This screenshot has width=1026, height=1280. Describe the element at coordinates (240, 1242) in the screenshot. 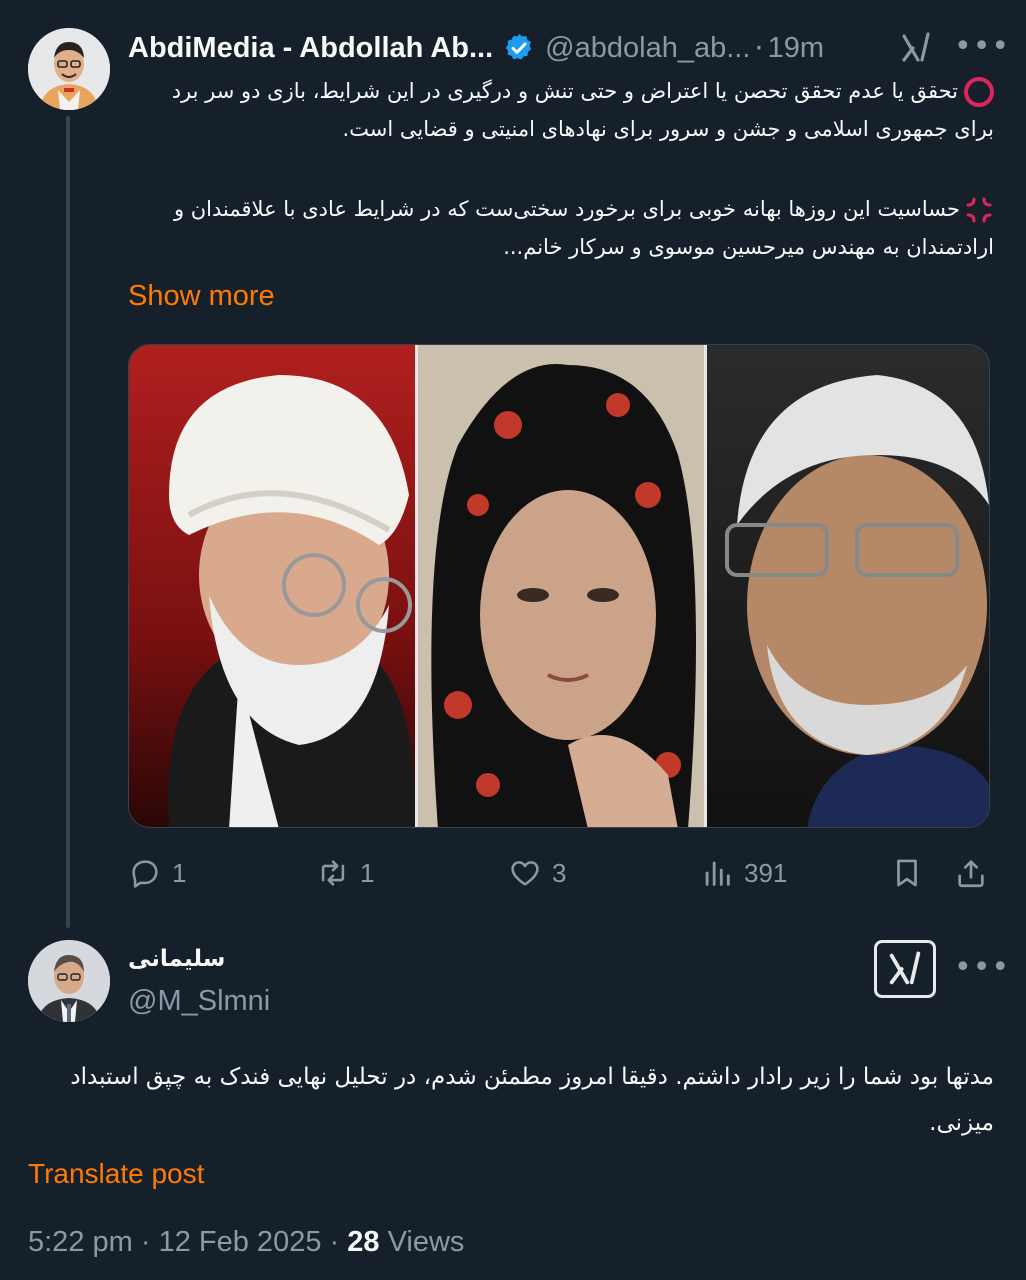

I see `post-date: 12 Feb 2025` at that location.